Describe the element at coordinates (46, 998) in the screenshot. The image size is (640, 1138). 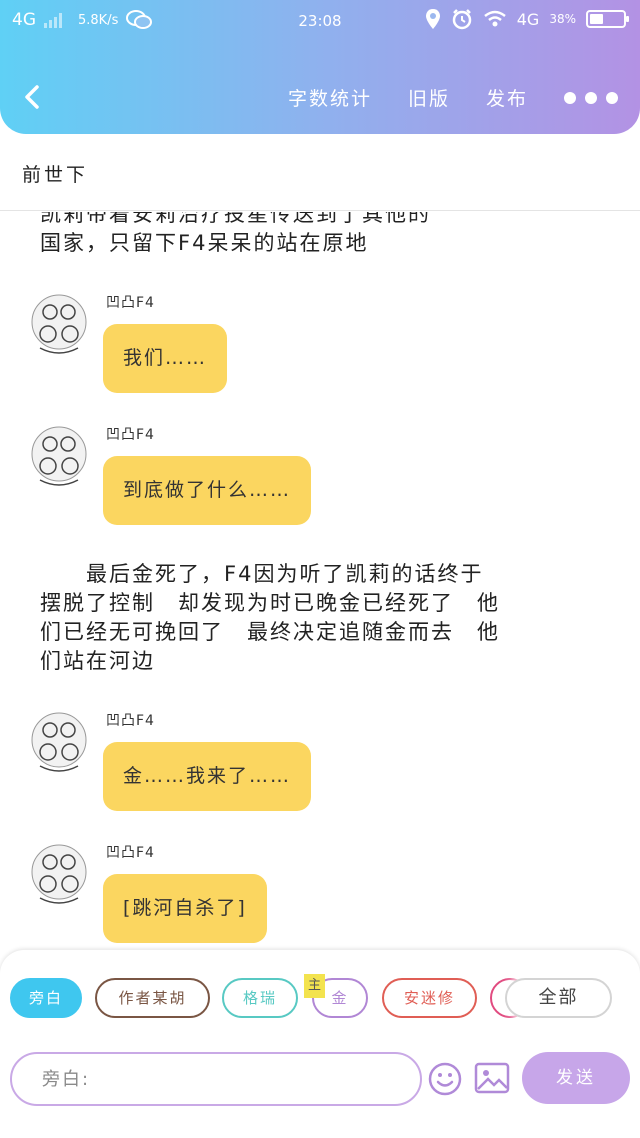
I see `role-narrator-chip: 旁白` at that location.